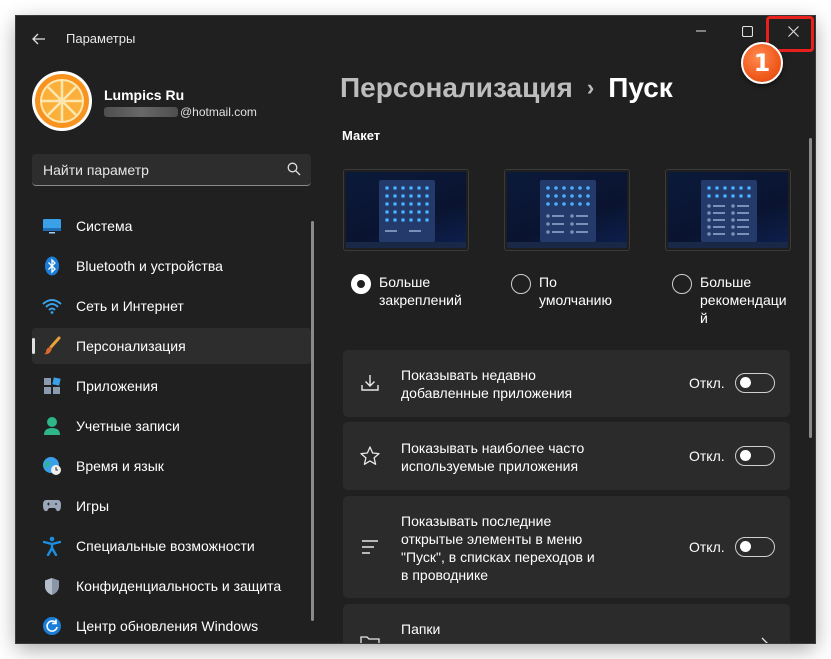 The width and height of the screenshot is (831, 659). What do you see at coordinates (476, 521) in the screenshot?
I see `setting-text-line: Показывать последние` at bounding box center [476, 521].